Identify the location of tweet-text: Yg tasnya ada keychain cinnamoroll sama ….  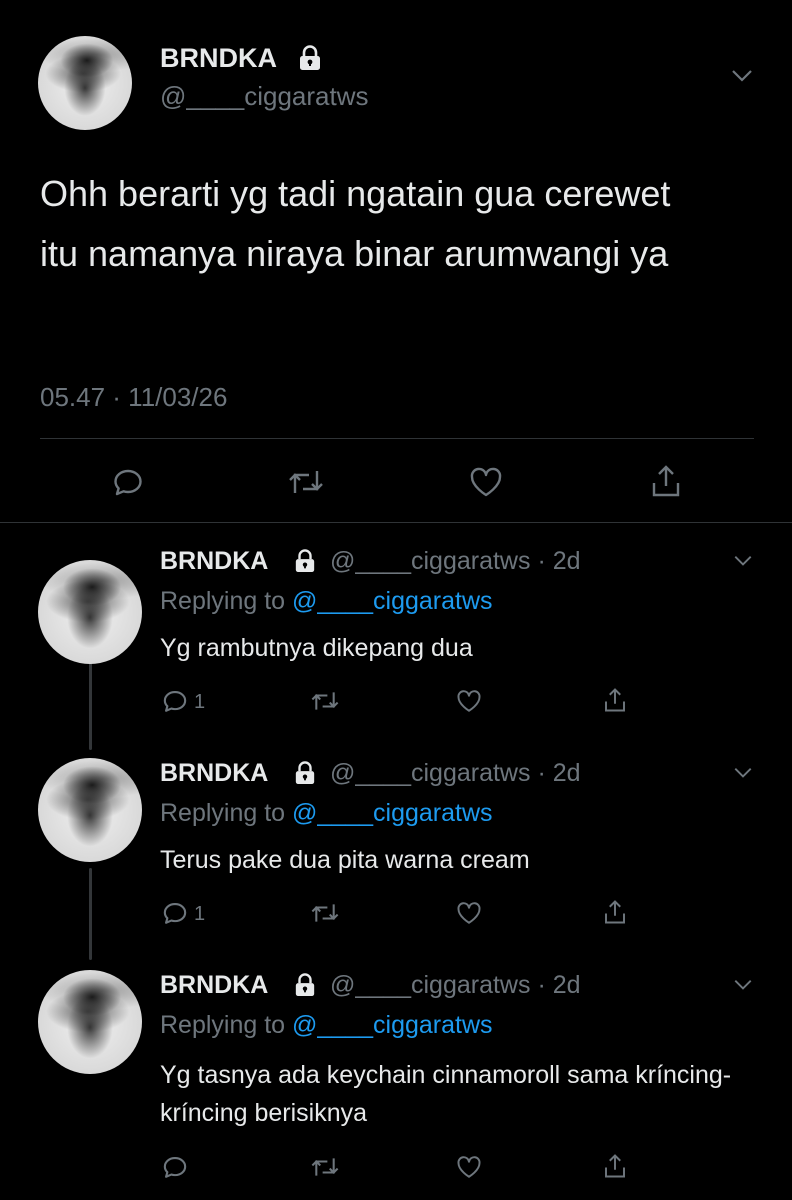
(446, 1094).